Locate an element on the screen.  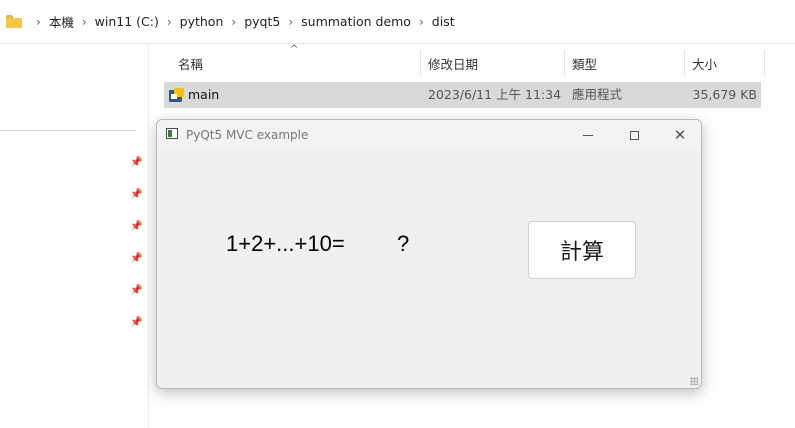
breadcrumb-item: summation demo is located at coordinates (356, 21).